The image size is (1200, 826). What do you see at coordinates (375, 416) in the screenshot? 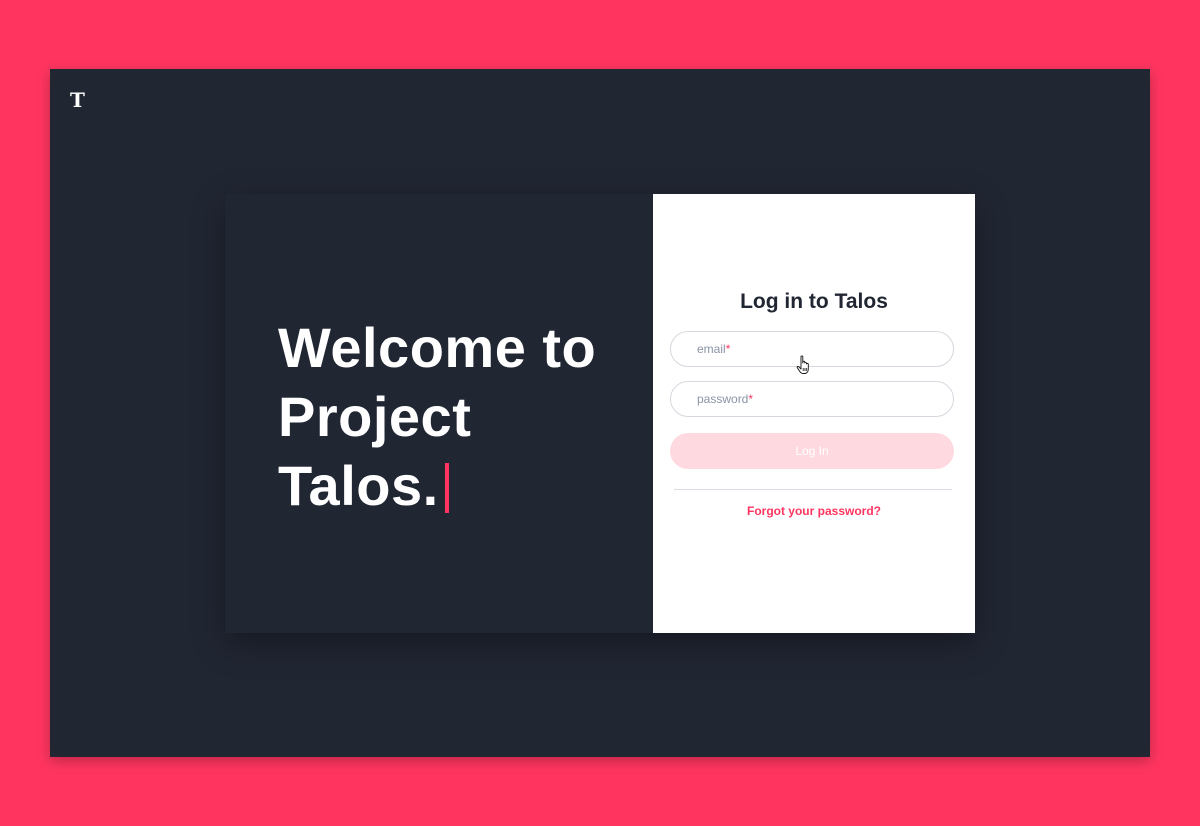
I see `welcome-line-2: Project` at bounding box center [375, 416].